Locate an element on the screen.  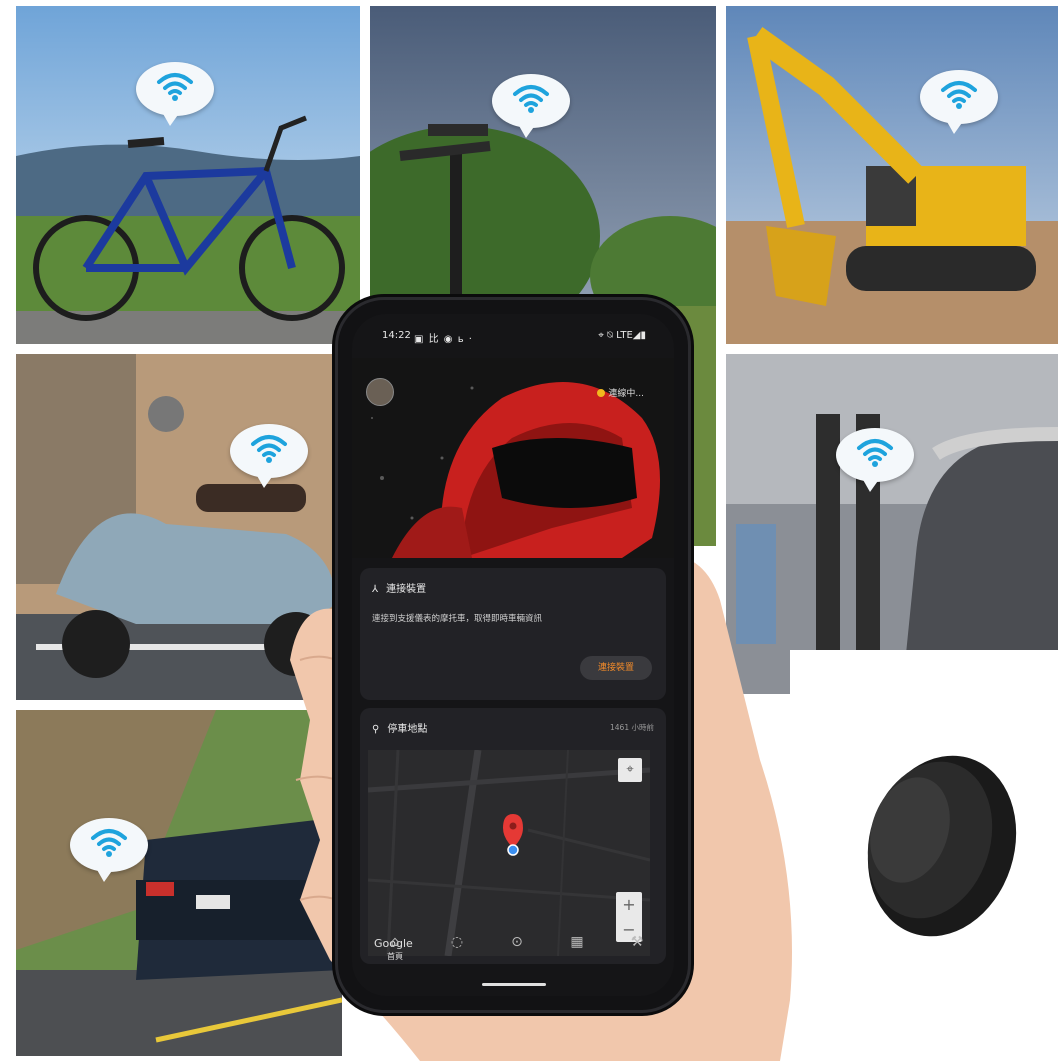
nav-item-4: ▦ is located at coordinates (577, 942).